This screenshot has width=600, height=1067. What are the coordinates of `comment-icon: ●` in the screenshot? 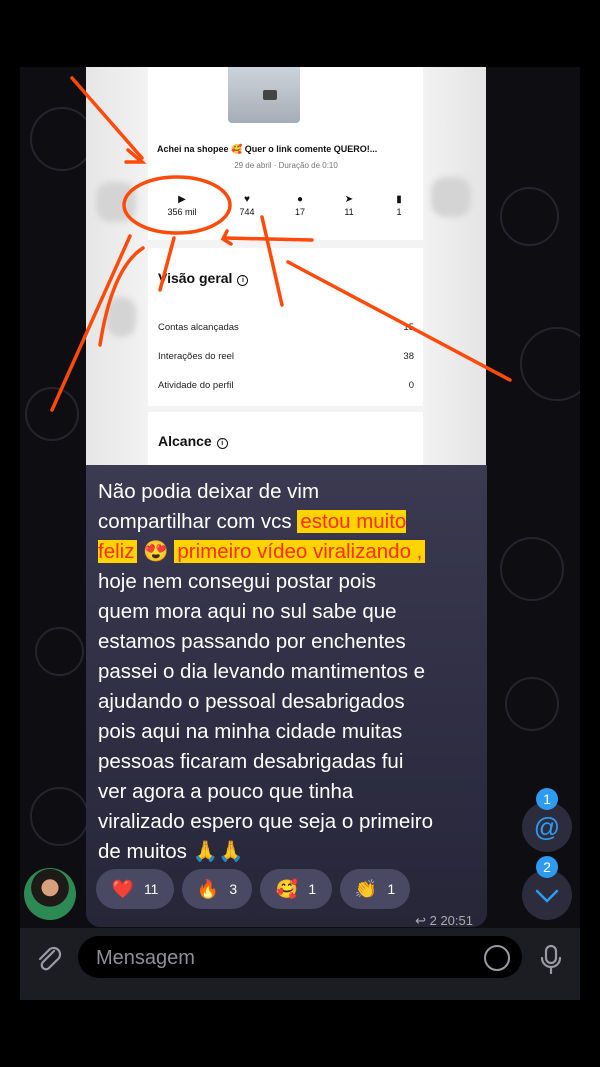 It's located at (300, 199).